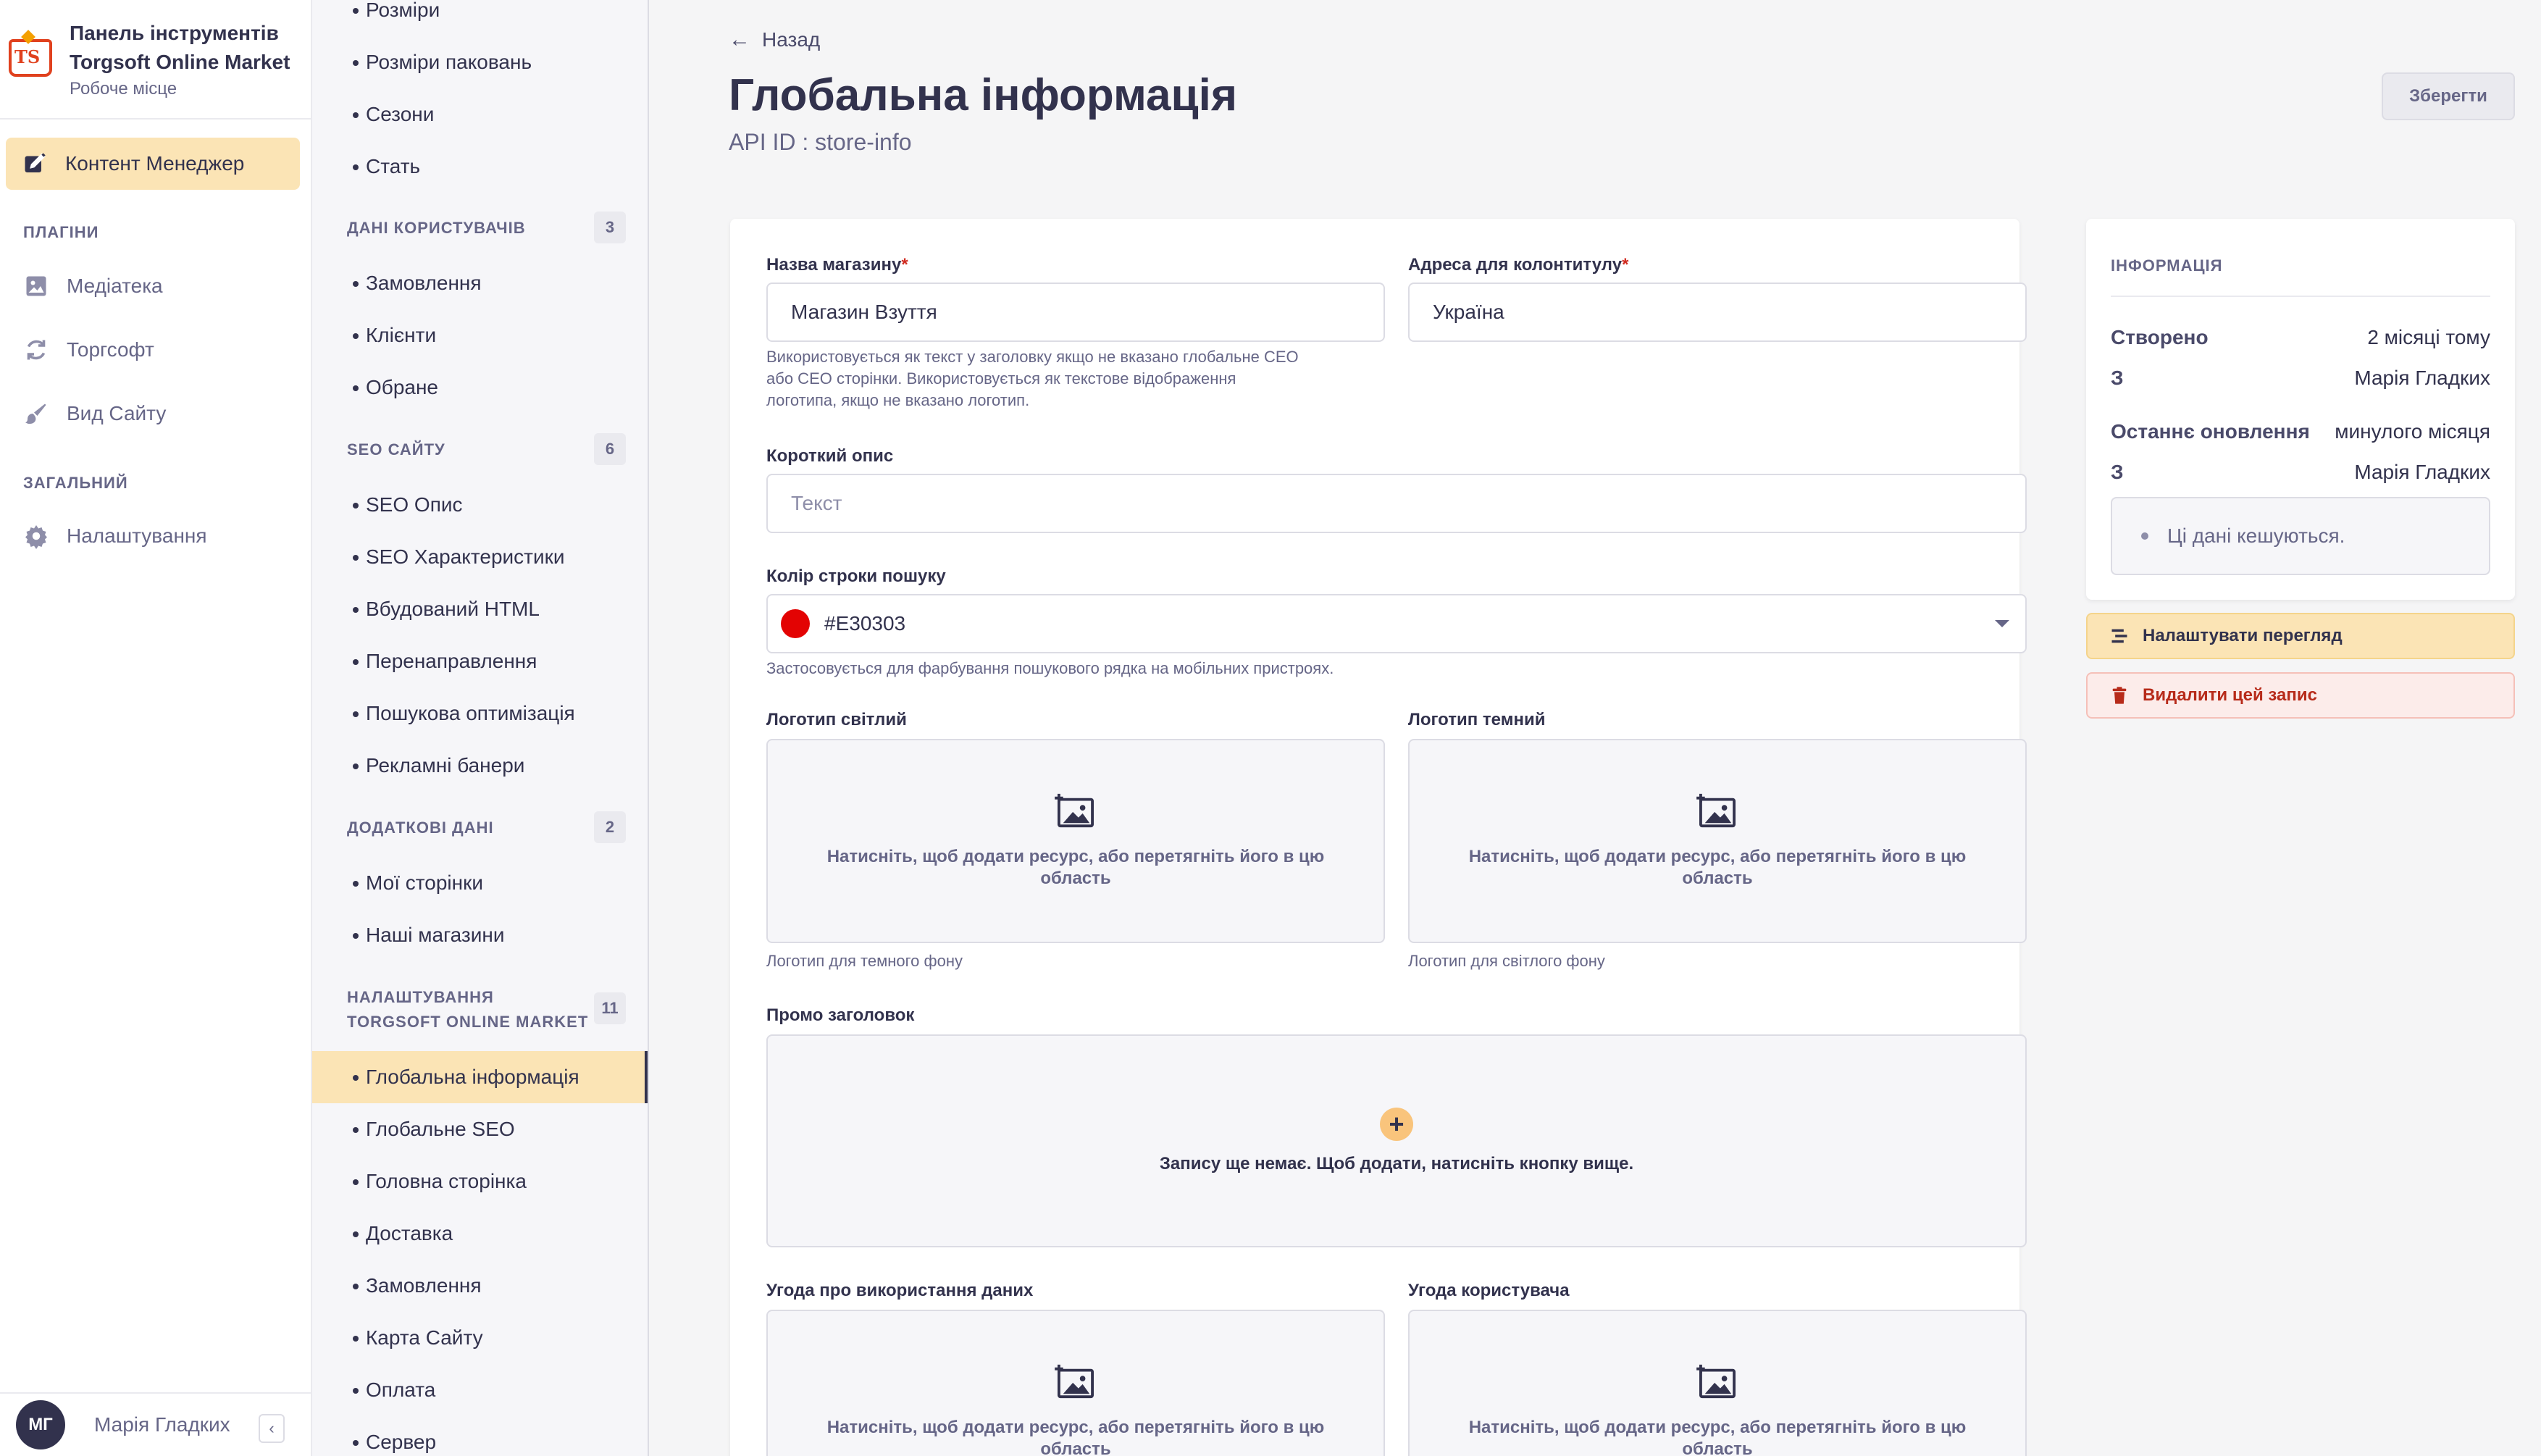  I want to click on nav-site-view: Вид Сайту, so click(94, 414).